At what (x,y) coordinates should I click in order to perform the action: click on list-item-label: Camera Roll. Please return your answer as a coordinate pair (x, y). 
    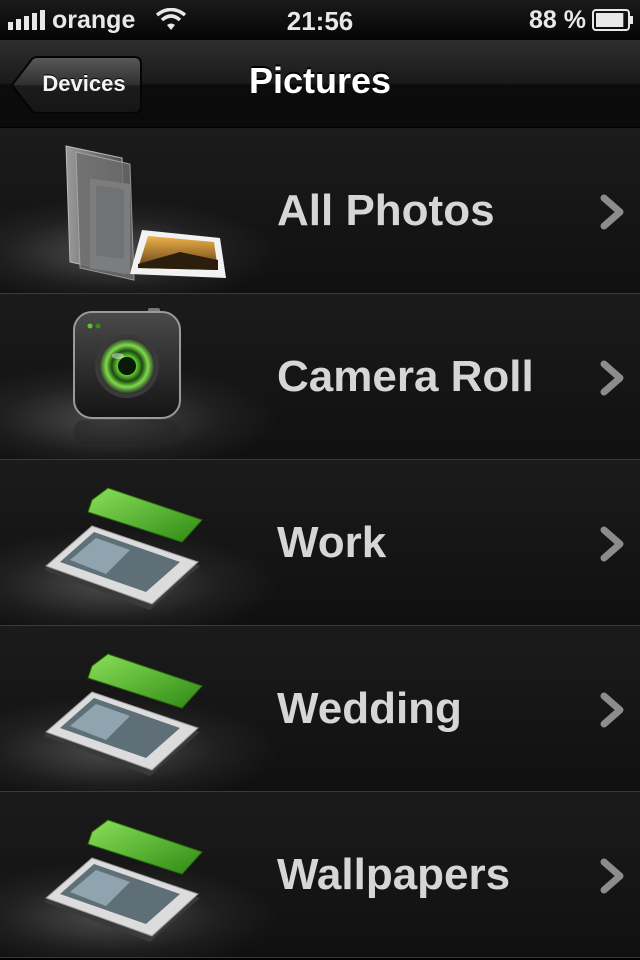
    Looking at the image, I should click on (405, 376).